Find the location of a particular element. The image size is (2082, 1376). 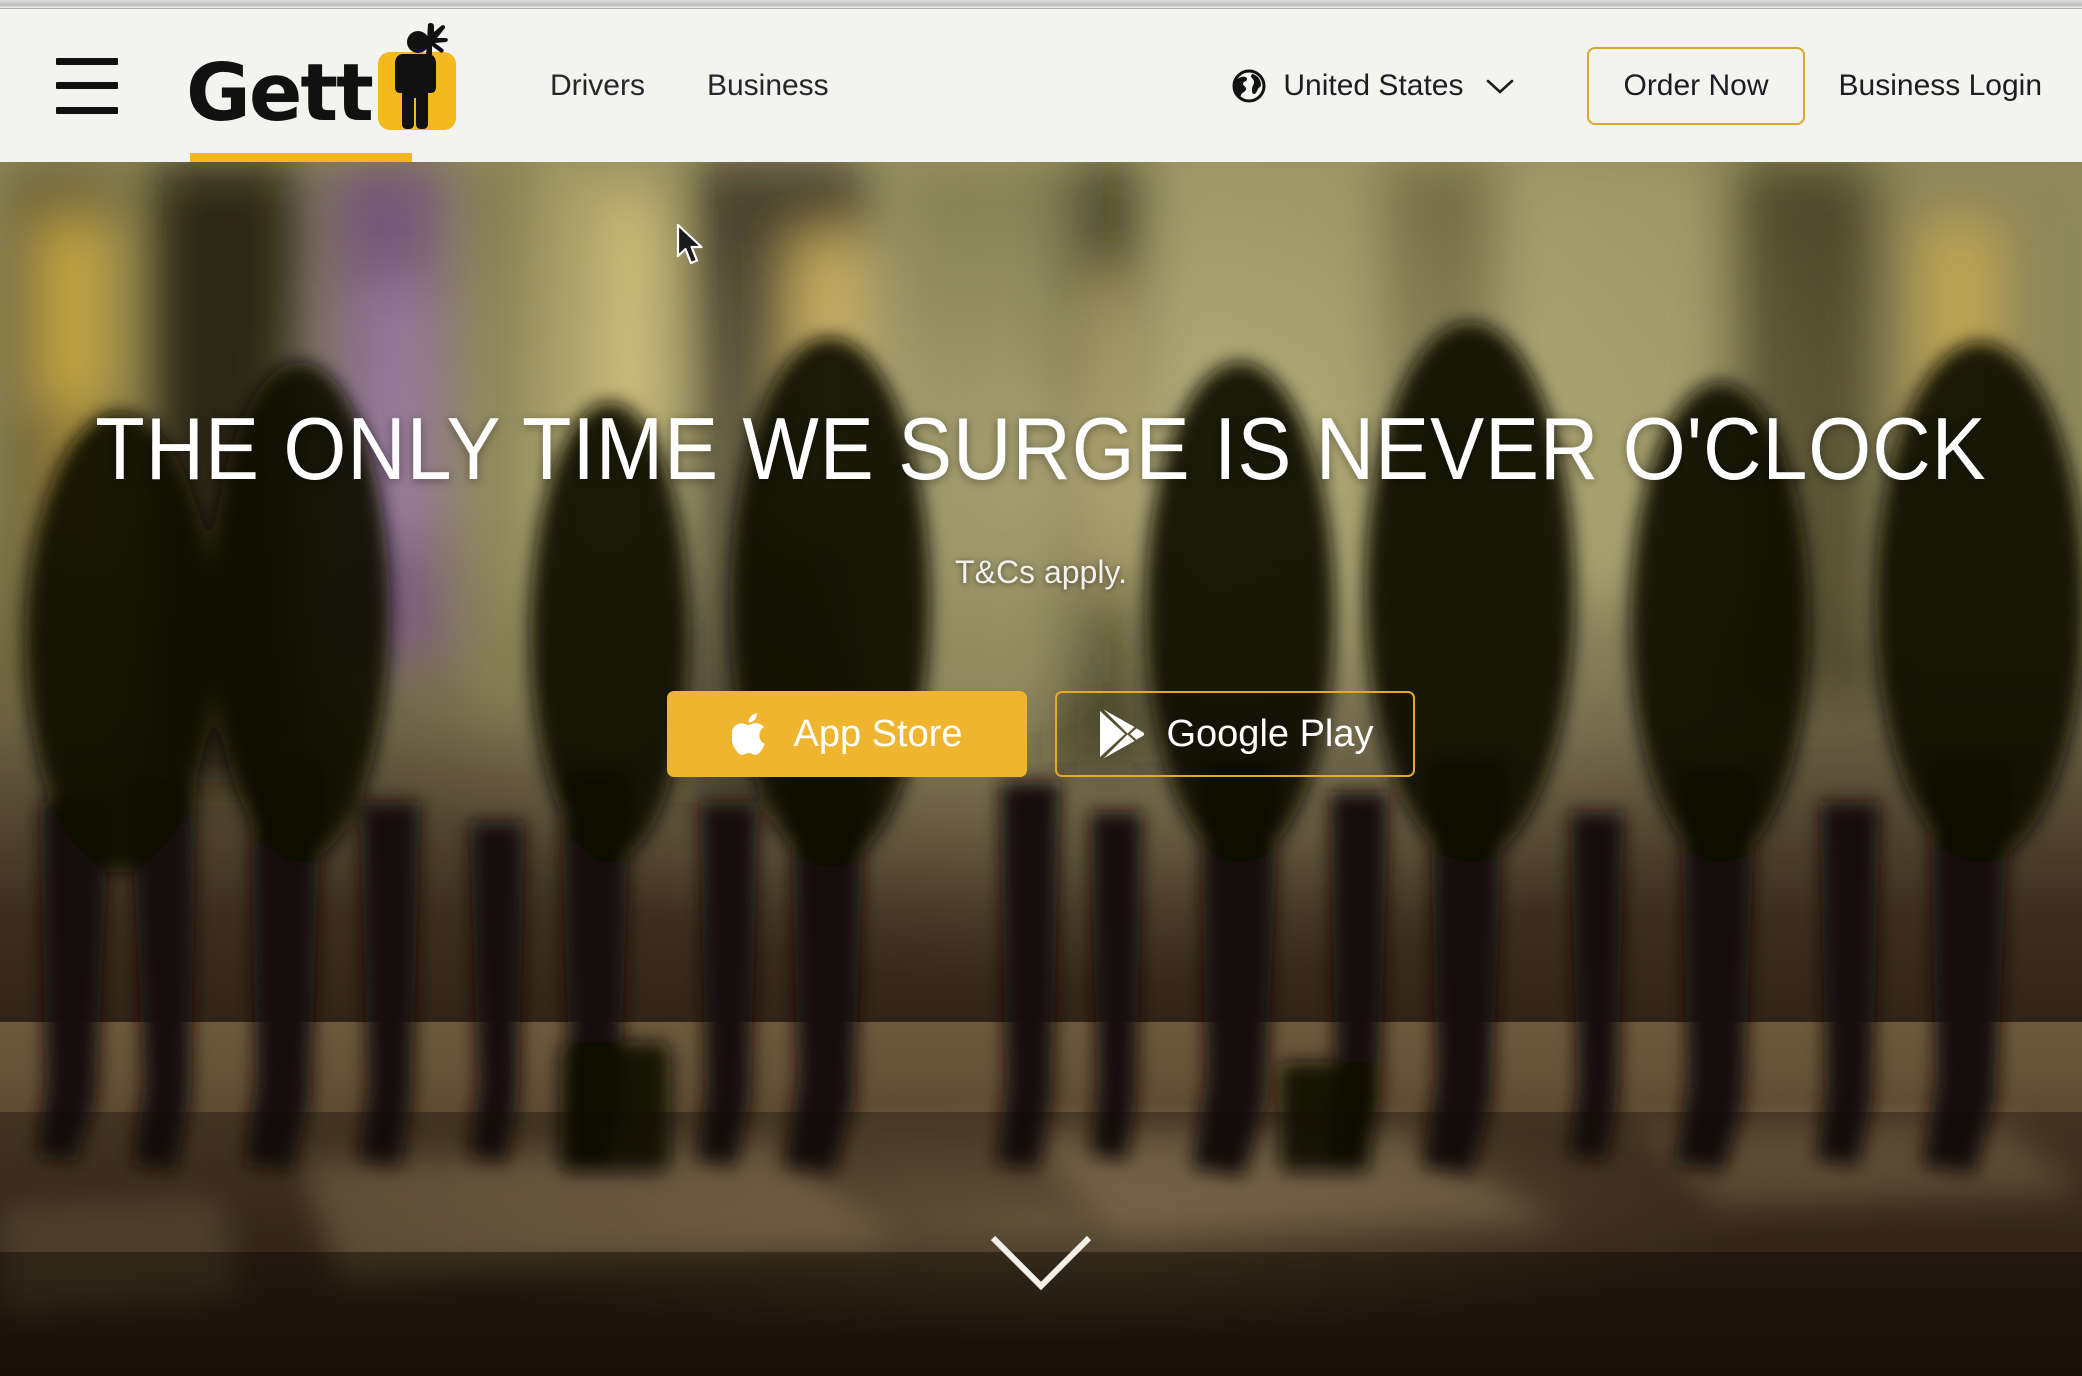

logo-wordmark: Gett is located at coordinates (280, 92).